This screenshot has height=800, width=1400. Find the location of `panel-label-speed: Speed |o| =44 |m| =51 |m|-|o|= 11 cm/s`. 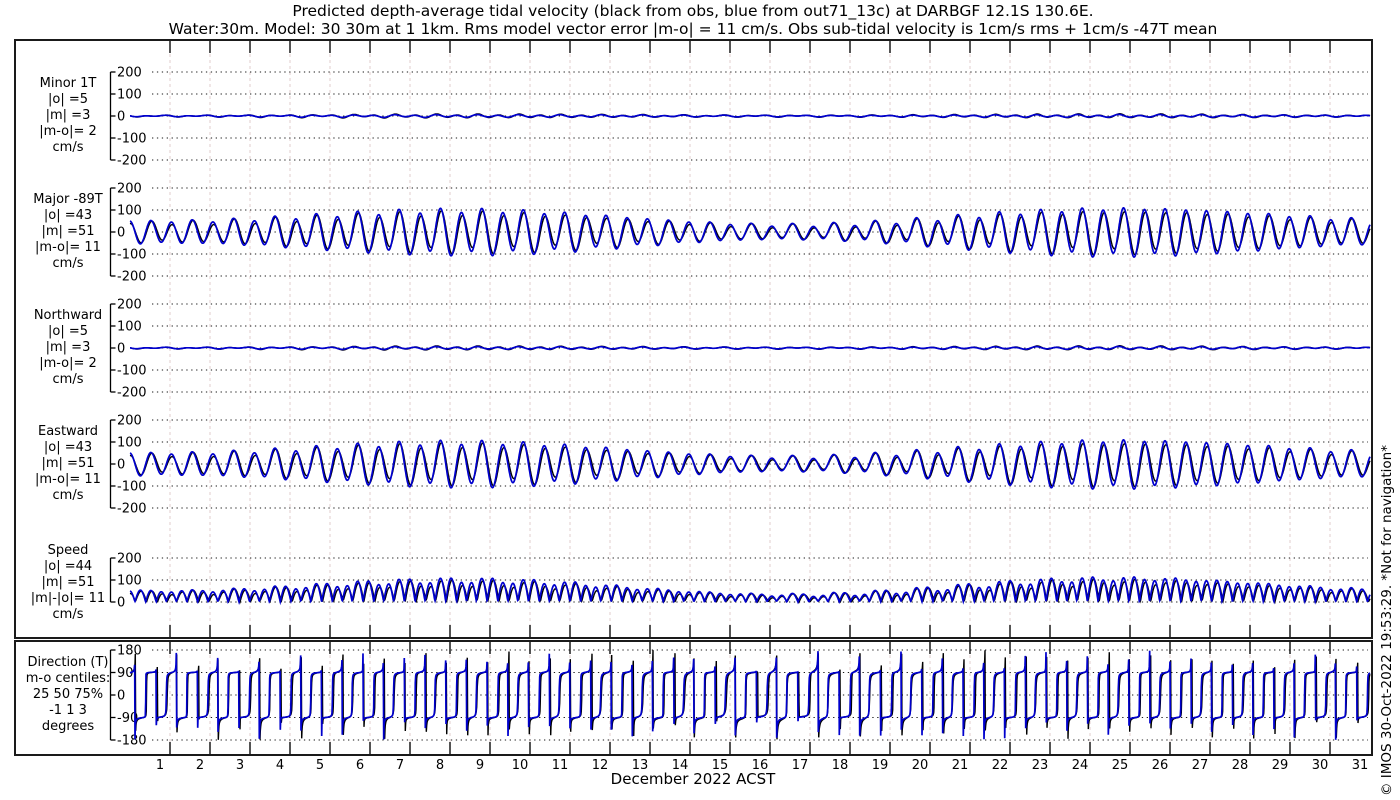

panel-label-speed: Speed |o| =44 |m| =51 |m|-|o|= 11 cm/s is located at coordinates (68, 583).